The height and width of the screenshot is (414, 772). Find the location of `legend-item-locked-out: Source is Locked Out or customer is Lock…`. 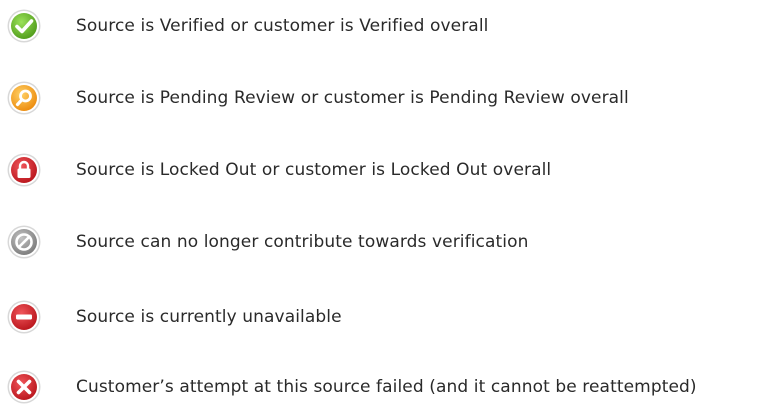

legend-item-locked-out: Source is Locked Out or customer is Lock… is located at coordinates (278, 170).